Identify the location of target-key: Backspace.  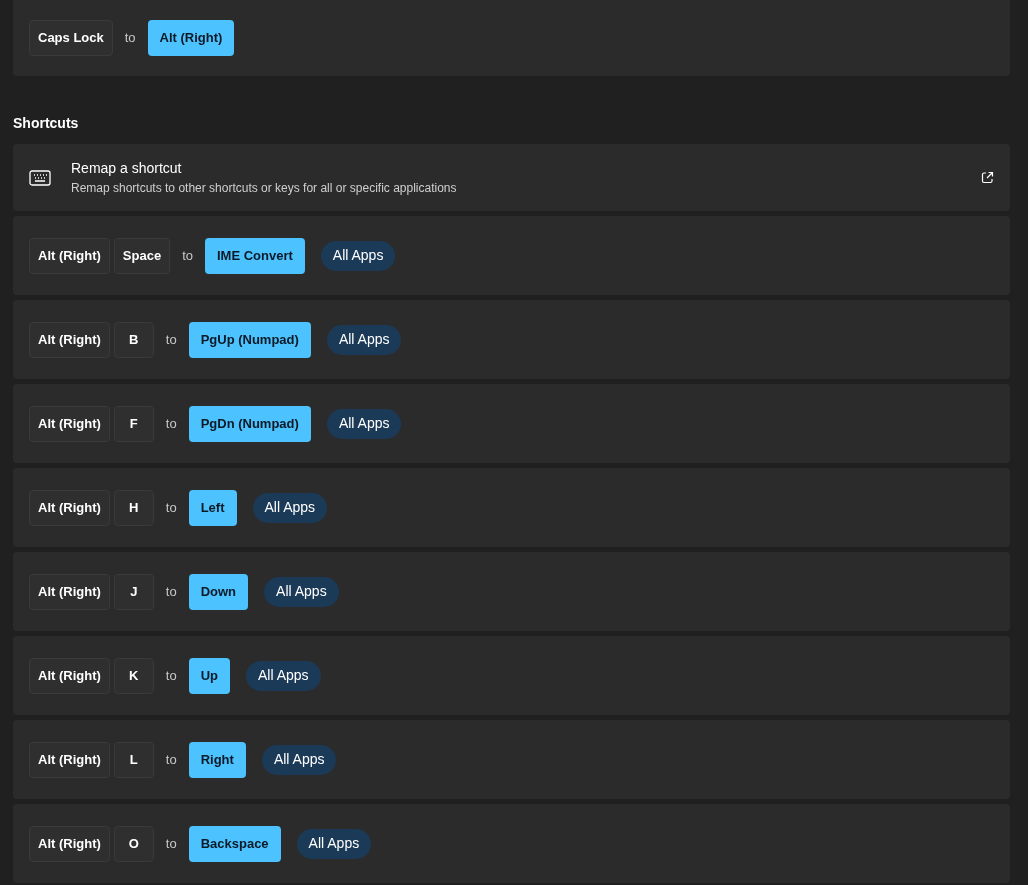
(234, 843).